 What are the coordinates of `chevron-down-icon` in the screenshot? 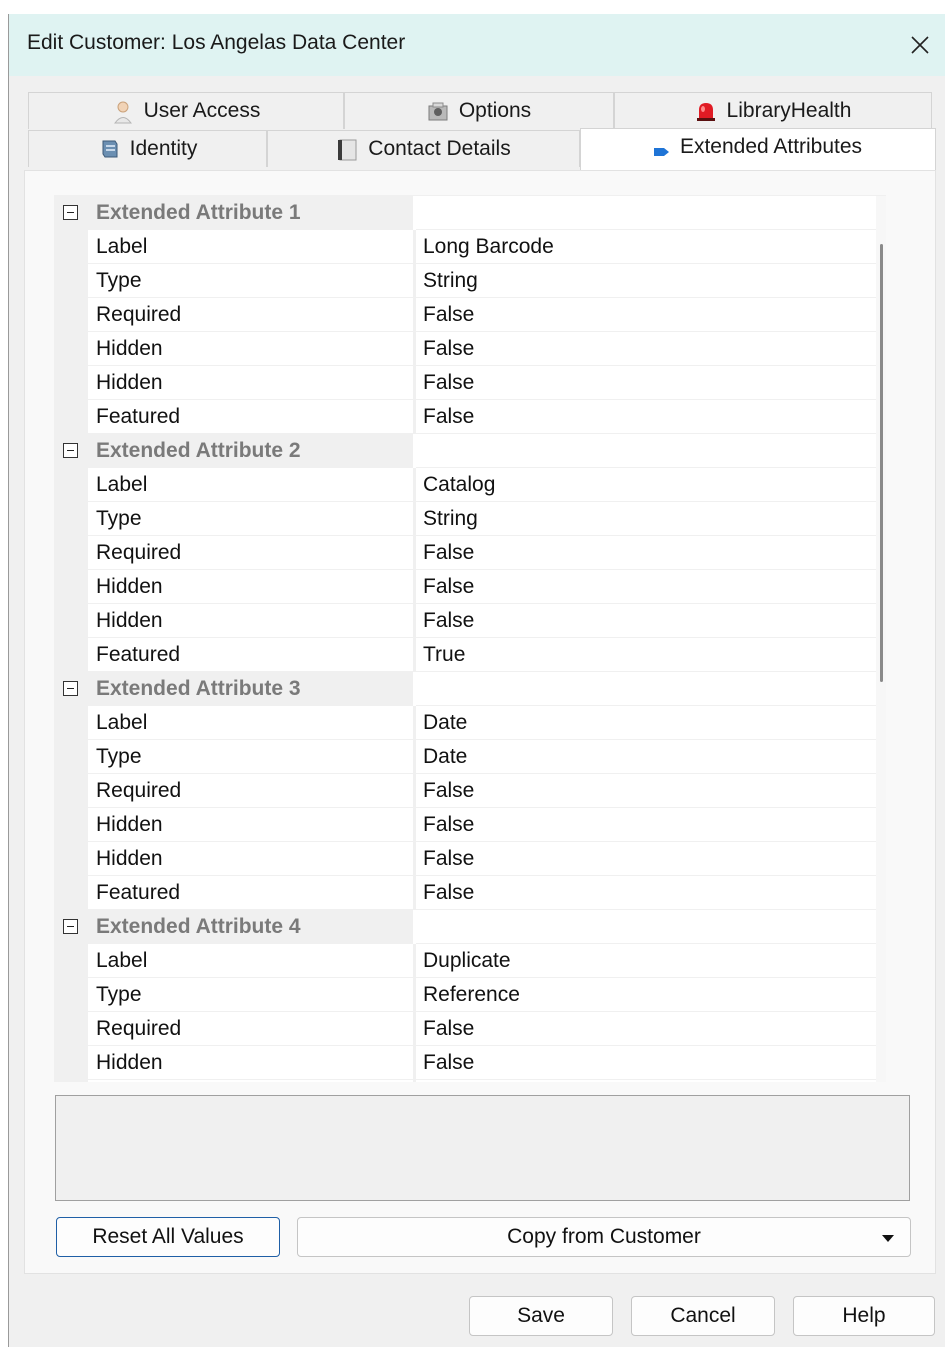 It's located at (888, 1238).